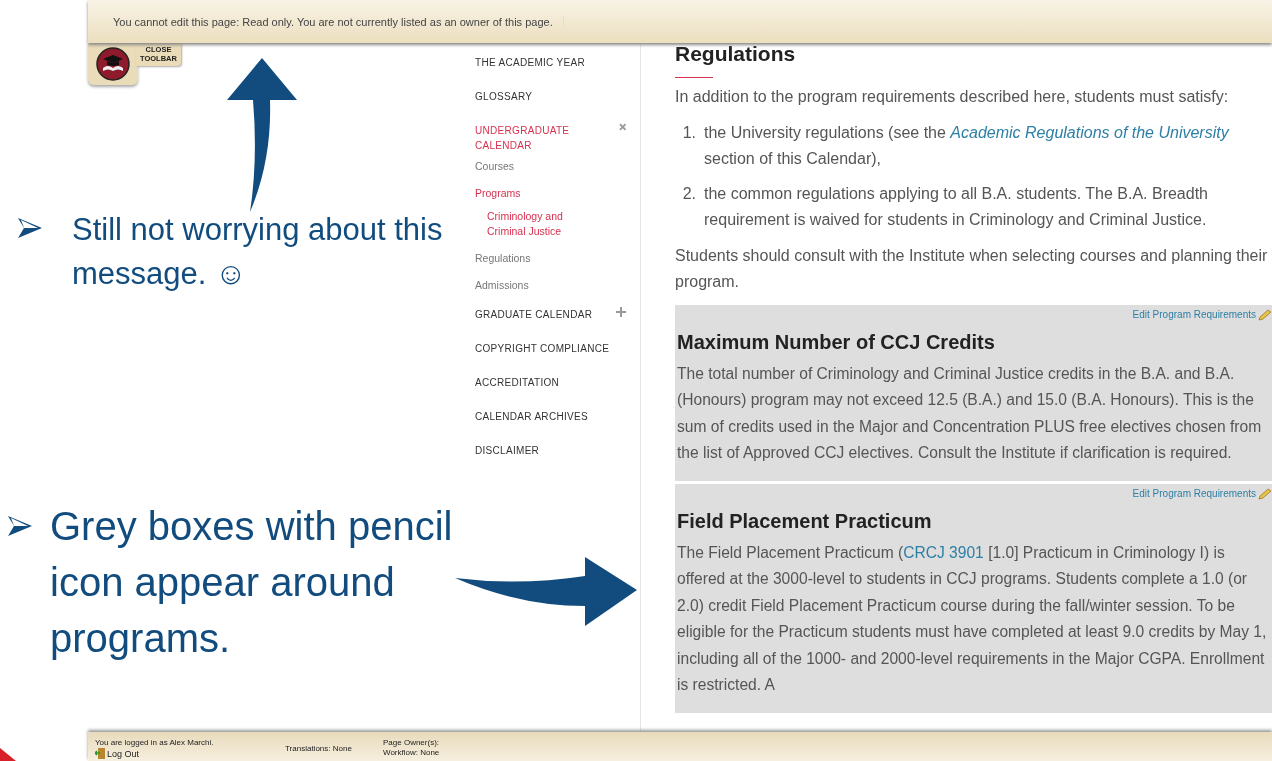  I want to click on intro-paragraph: In addition to the program requirements described here, students must satisfy:, so click(952, 97).